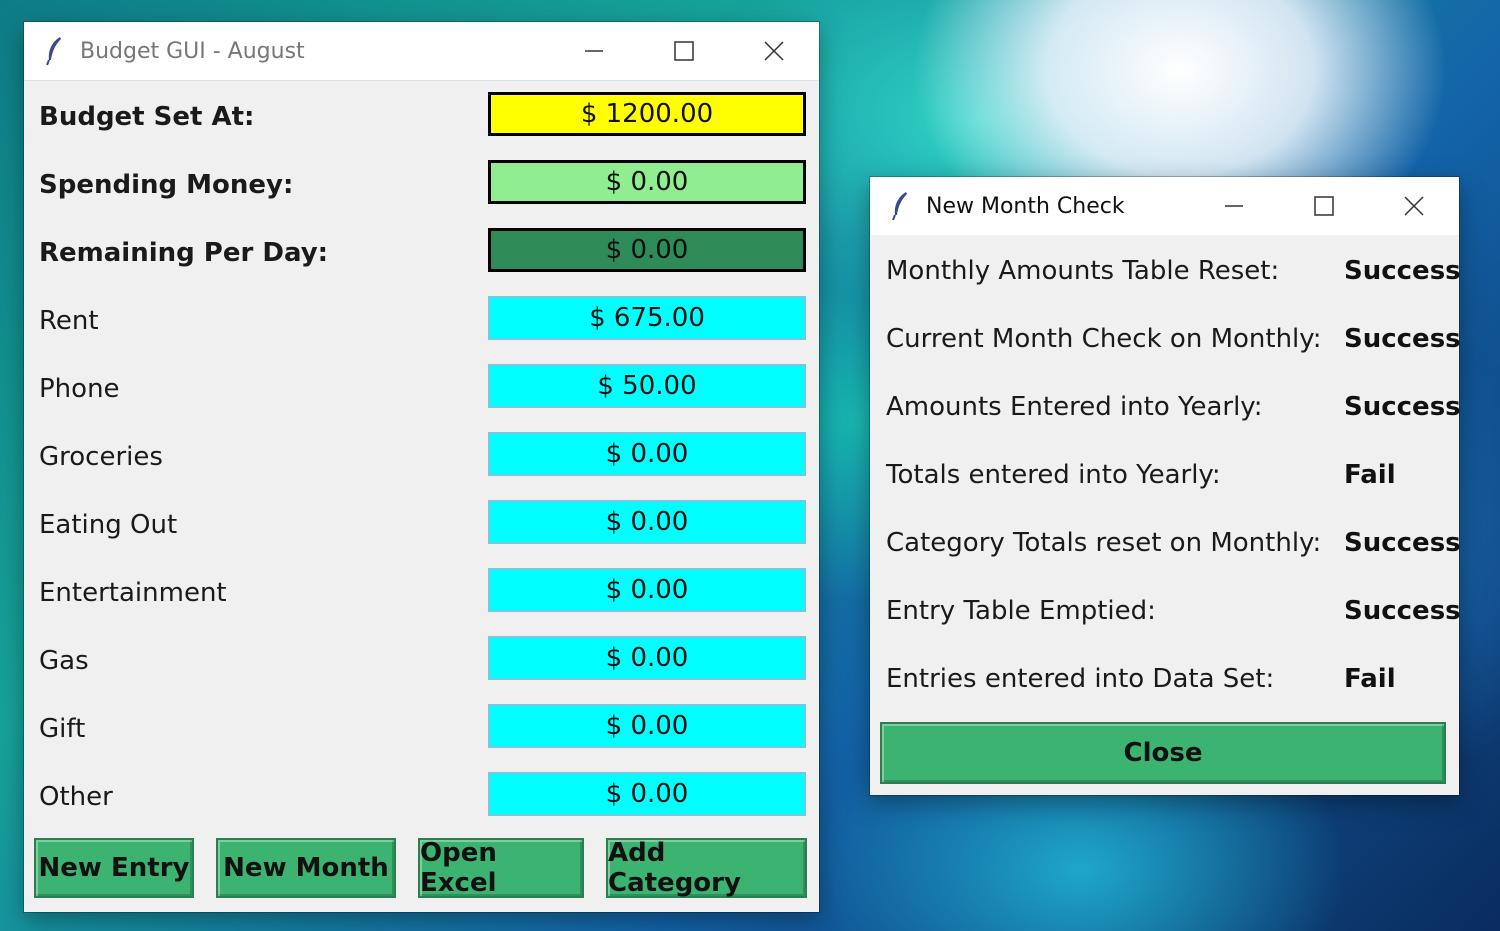  Describe the element at coordinates (76, 797) in the screenshot. I see `row-label: Other` at that location.